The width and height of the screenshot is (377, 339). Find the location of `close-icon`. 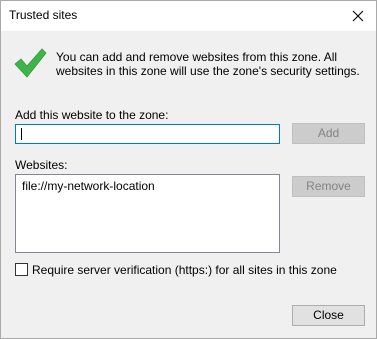

close-icon is located at coordinates (358, 16).